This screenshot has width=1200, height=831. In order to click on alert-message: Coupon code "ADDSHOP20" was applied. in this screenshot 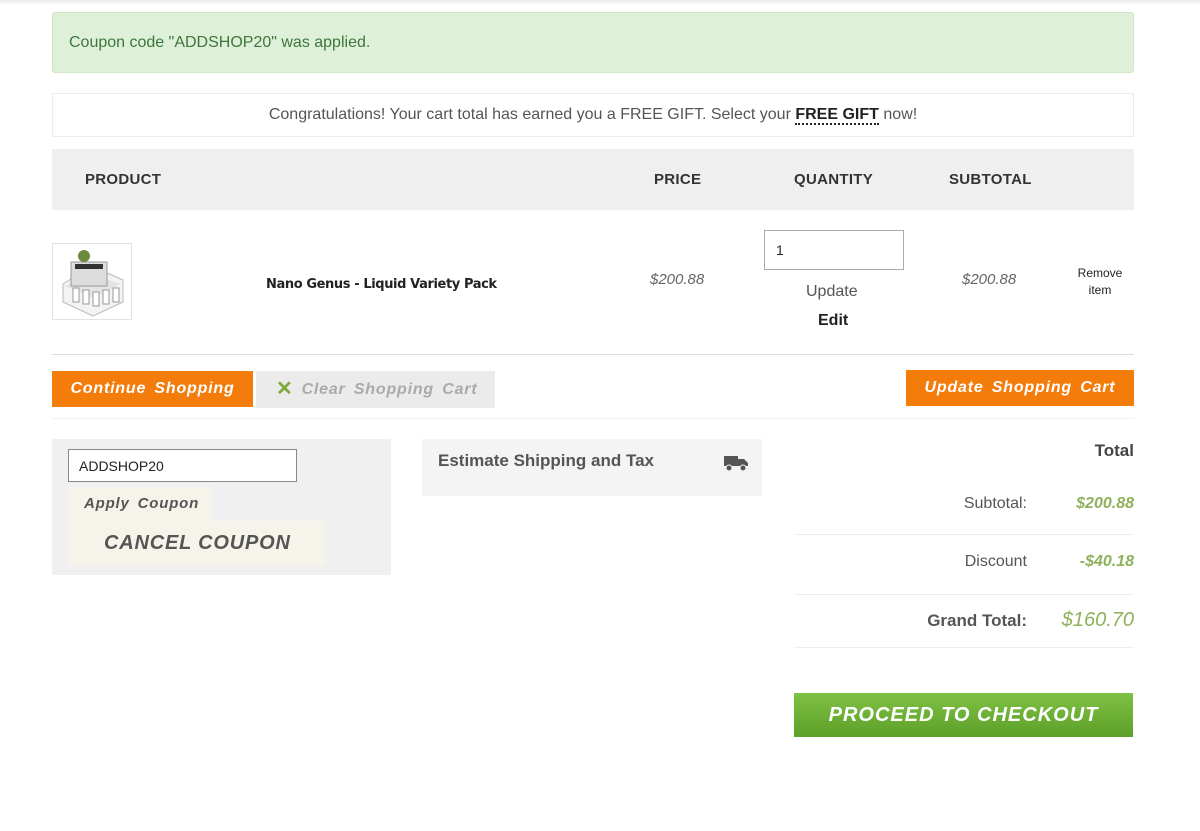, I will do `click(220, 42)`.